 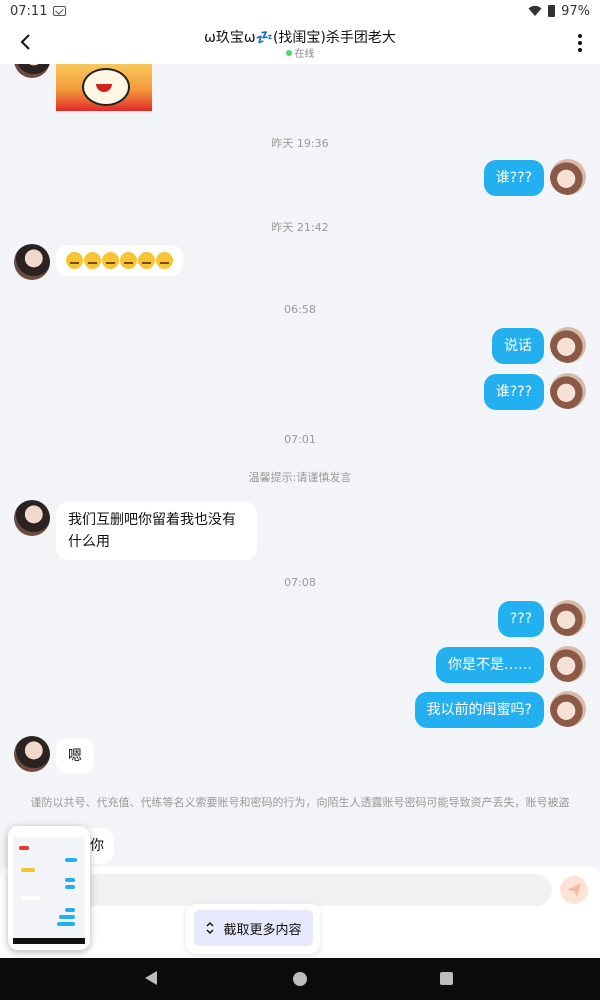 What do you see at coordinates (262, 930) in the screenshot?
I see `capture-more-label: 截取更多内容` at bounding box center [262, 930].